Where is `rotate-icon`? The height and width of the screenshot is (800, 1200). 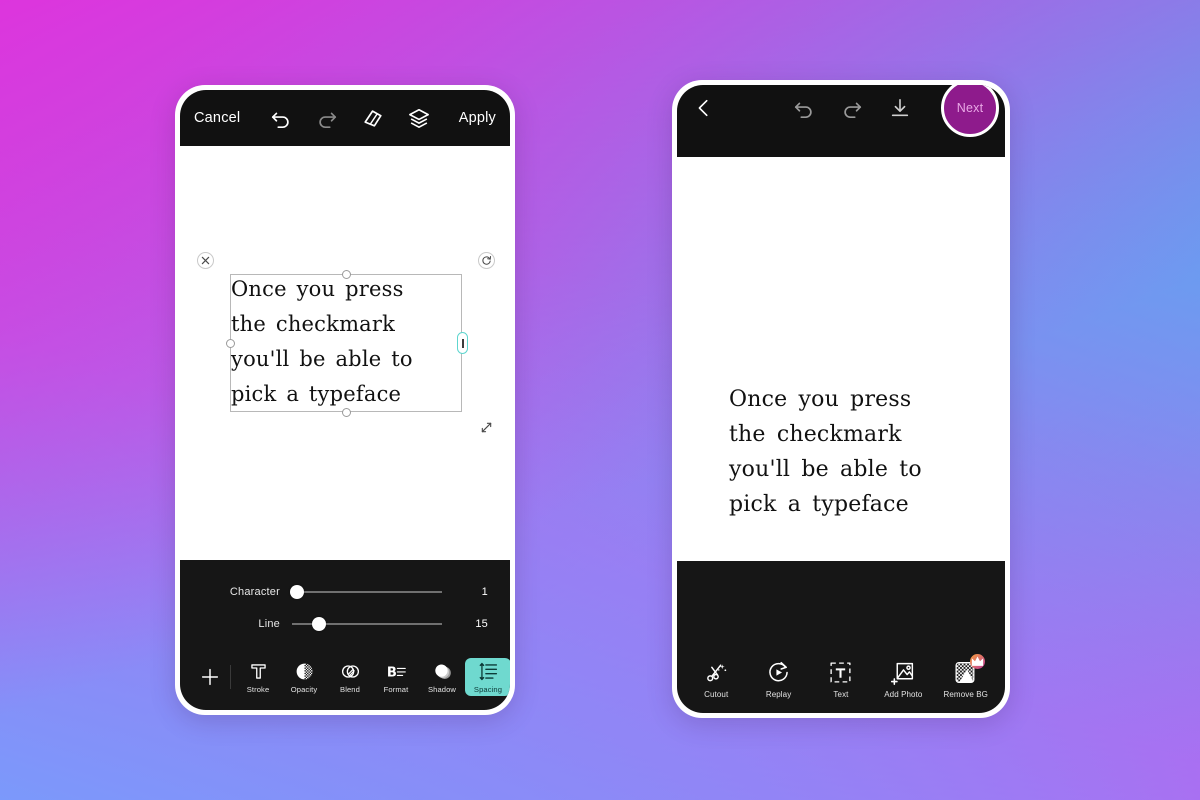 rotate-icon is located at coordinates (486, 260).